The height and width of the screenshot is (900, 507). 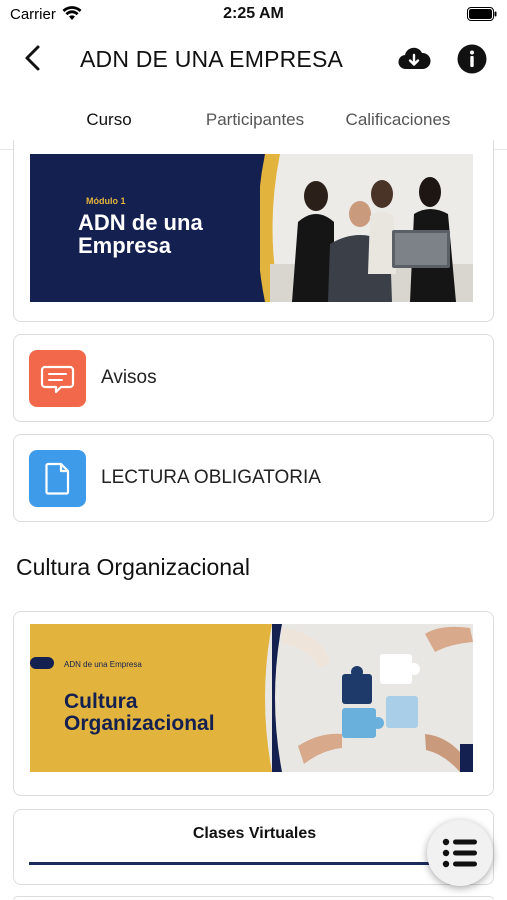 I want to click on banner-tag: ADN de una Empresa, so click(x=103, y=664).